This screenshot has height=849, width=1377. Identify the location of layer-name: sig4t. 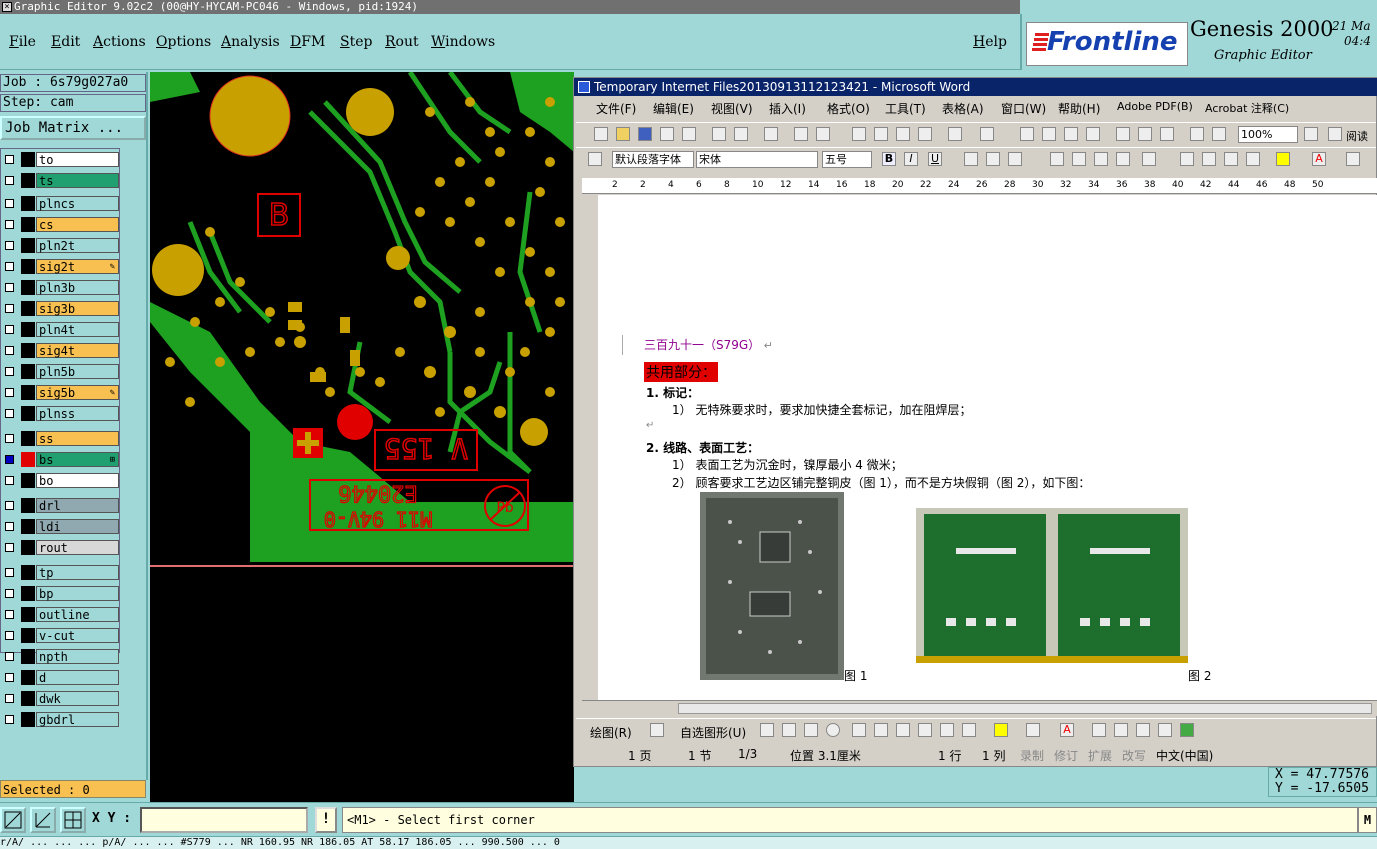
(77, 350).